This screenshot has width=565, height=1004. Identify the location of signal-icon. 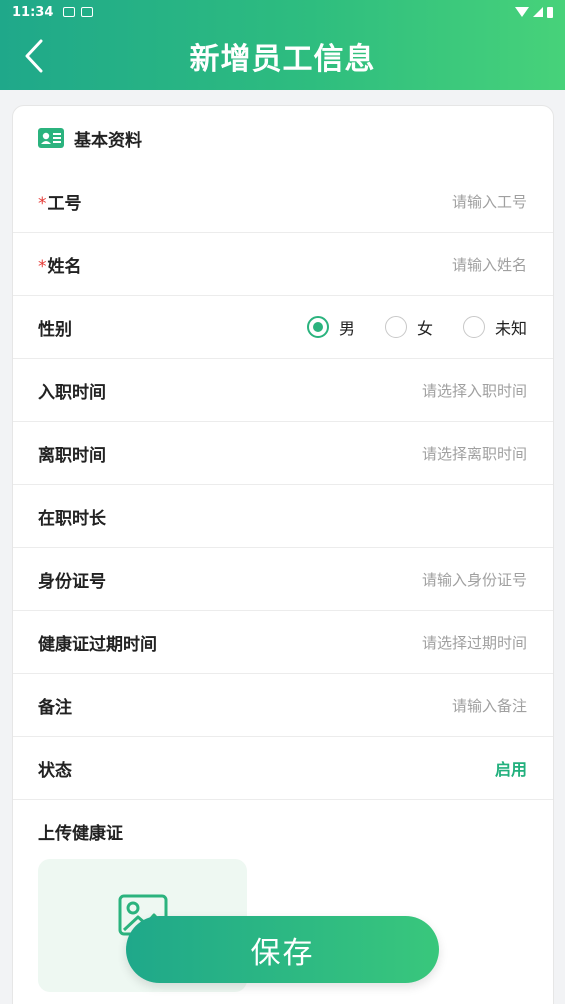
(538, 12).